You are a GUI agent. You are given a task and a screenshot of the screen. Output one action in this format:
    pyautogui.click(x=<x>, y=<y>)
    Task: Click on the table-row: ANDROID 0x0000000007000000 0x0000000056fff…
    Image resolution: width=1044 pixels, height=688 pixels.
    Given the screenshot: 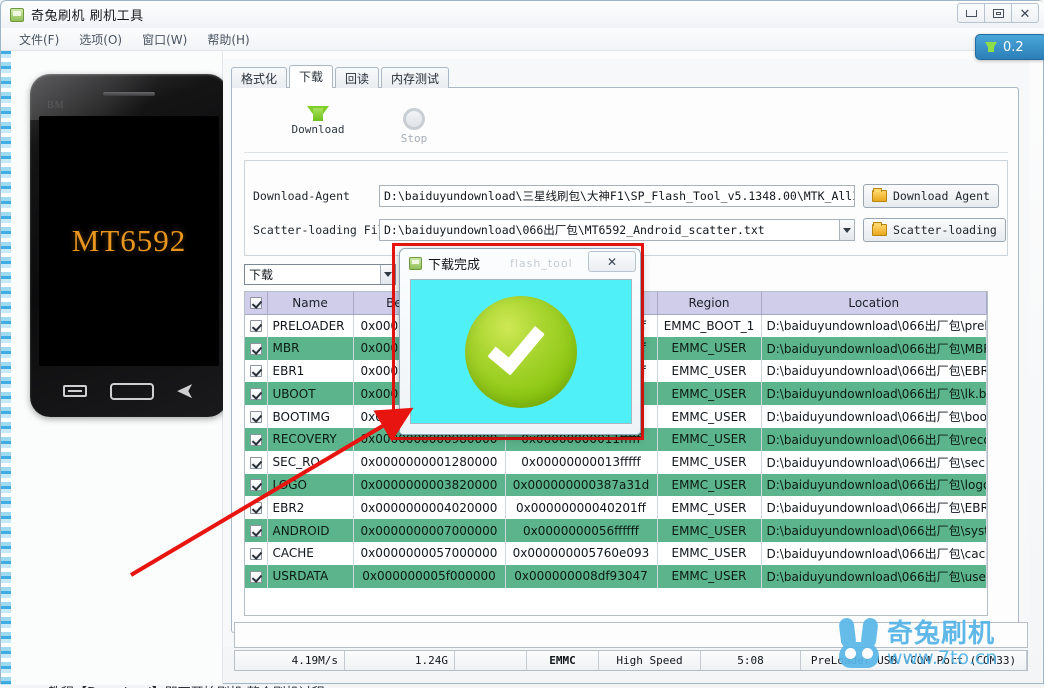 What is the action you would take?
    pyautogui.click(x=616, y=530)
    